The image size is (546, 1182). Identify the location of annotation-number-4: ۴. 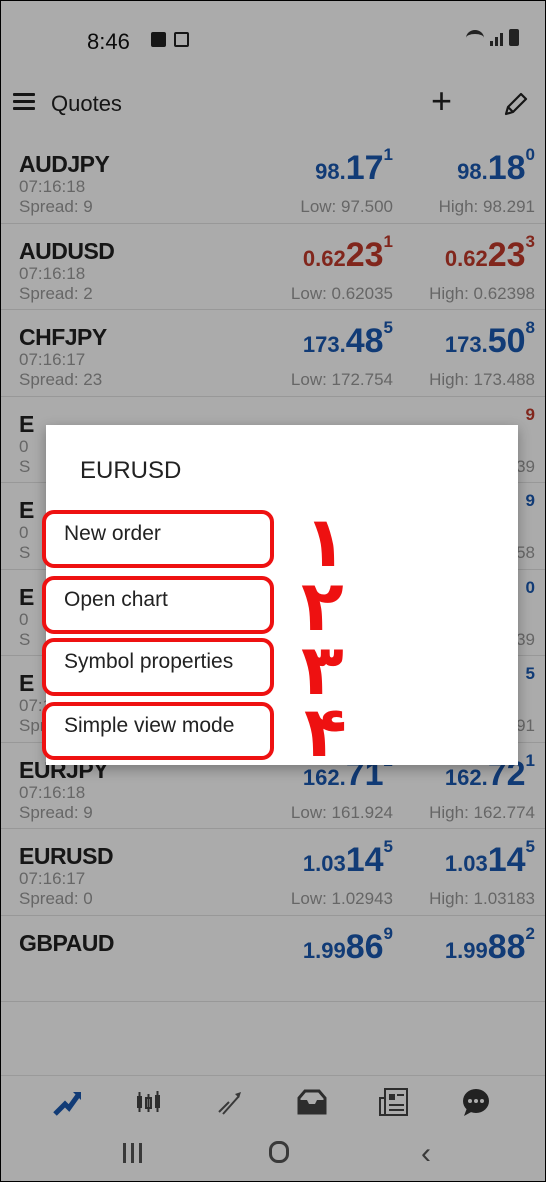
(325, 732).